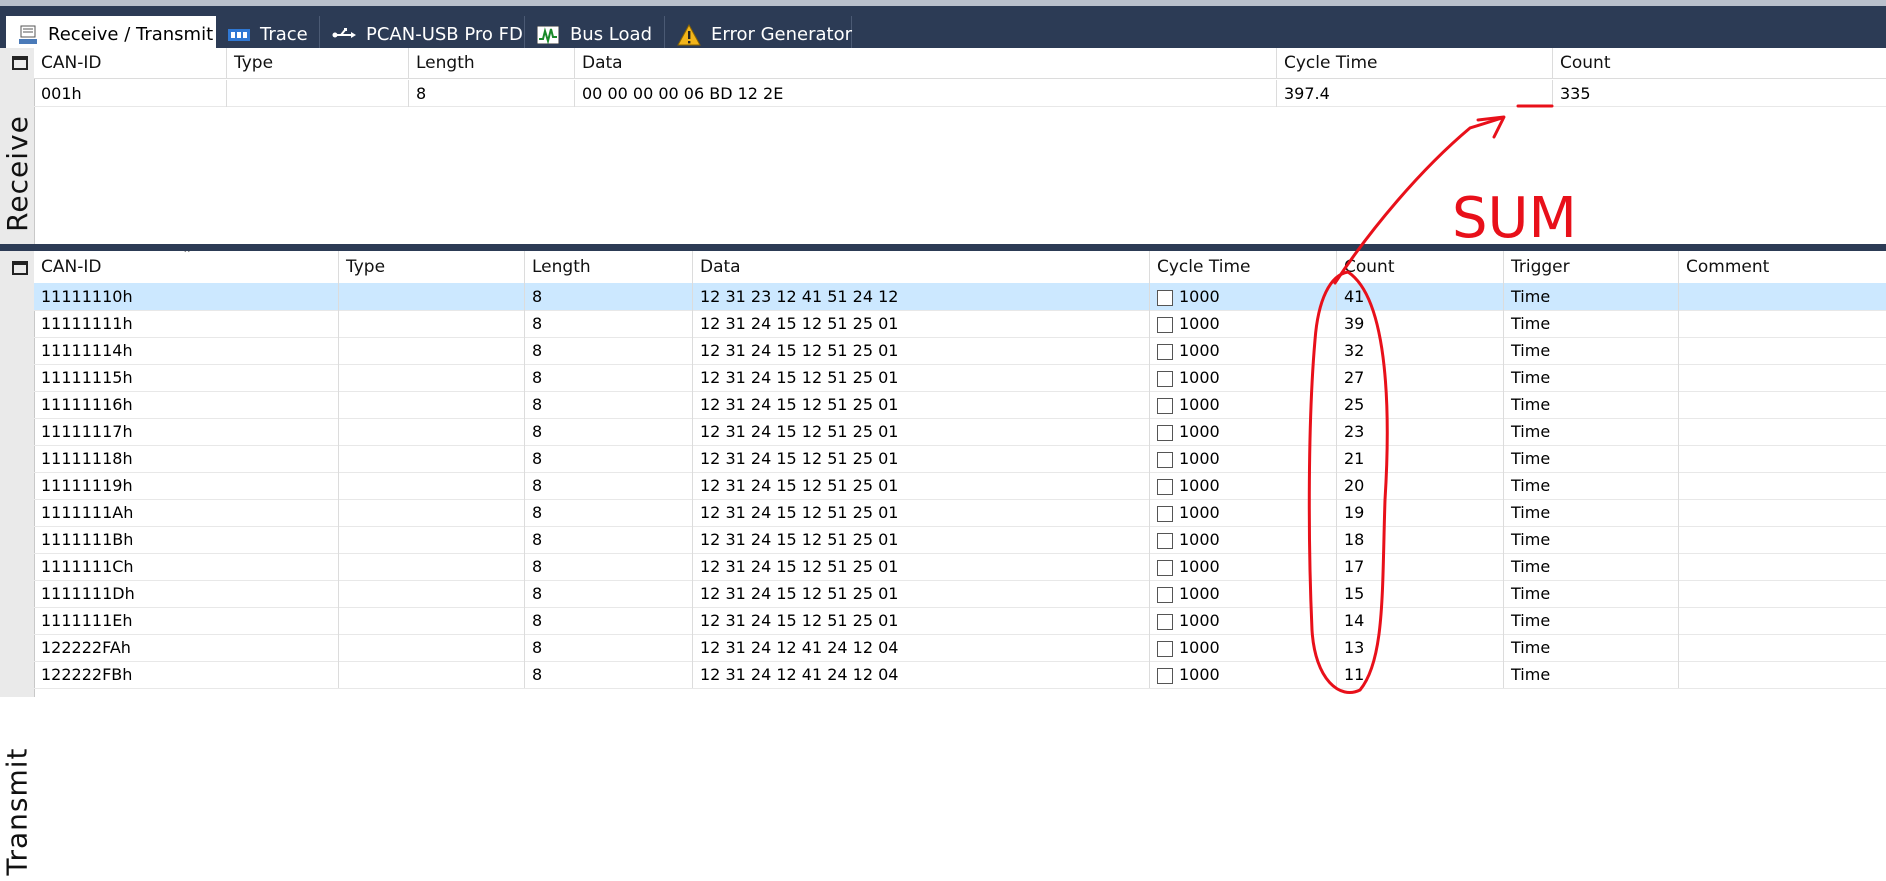 Image resolution: width=1886 pixels, height=881 pixels. Describe the element at coordinates (130, 93) in the screenshot. I see `can-id: 001h` at that location.